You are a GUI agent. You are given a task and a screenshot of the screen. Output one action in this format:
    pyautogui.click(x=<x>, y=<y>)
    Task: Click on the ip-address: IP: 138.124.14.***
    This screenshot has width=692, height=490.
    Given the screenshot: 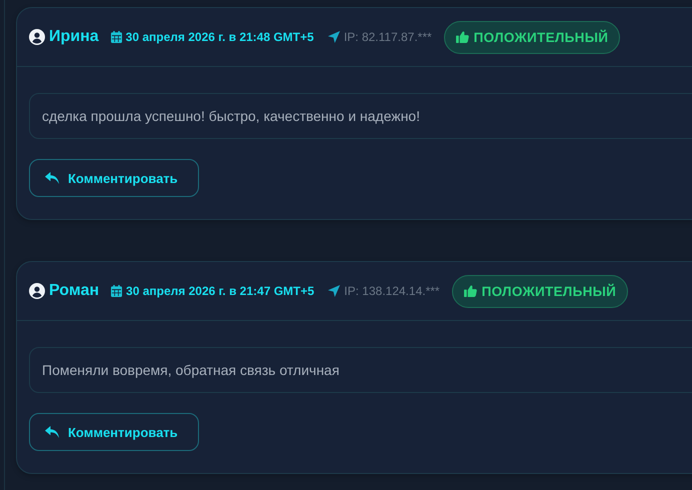 What is the action you would take?
    pyautogui.click(x=392, y=291)
    